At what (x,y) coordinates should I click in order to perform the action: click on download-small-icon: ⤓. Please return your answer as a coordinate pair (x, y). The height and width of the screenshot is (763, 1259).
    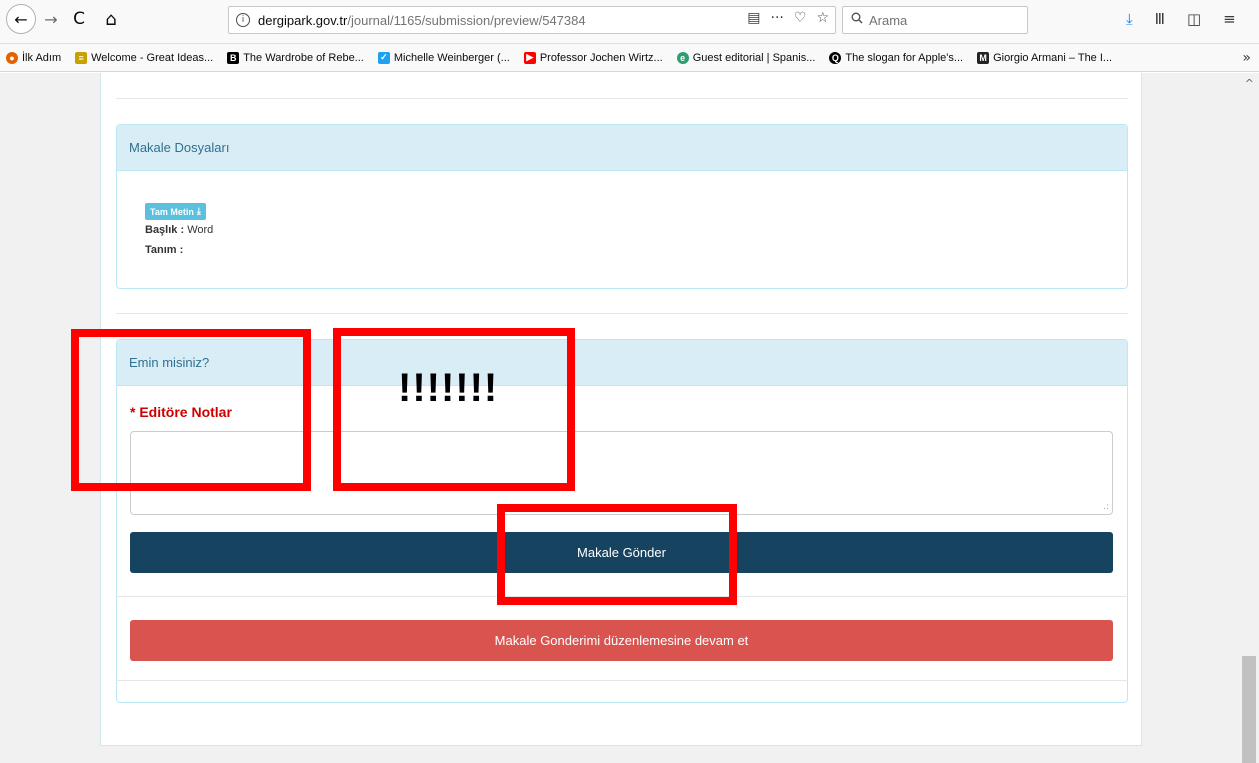
    Looking at the image, I should click on (198, 211).